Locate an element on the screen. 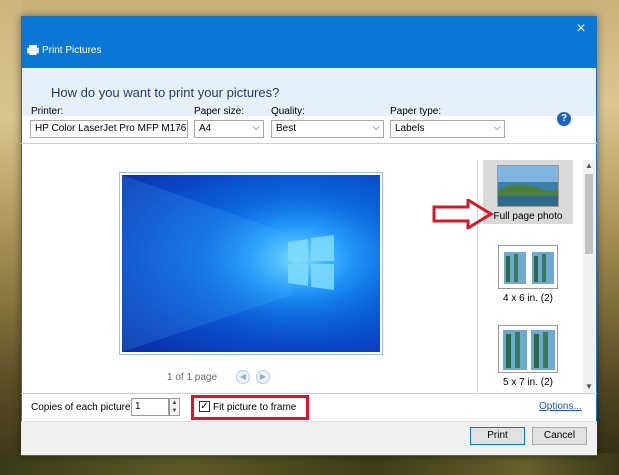 The height and width of the screenshot is (475, 619). header-band: How do you want to print your pictures? is located at coordinates (309, 92).